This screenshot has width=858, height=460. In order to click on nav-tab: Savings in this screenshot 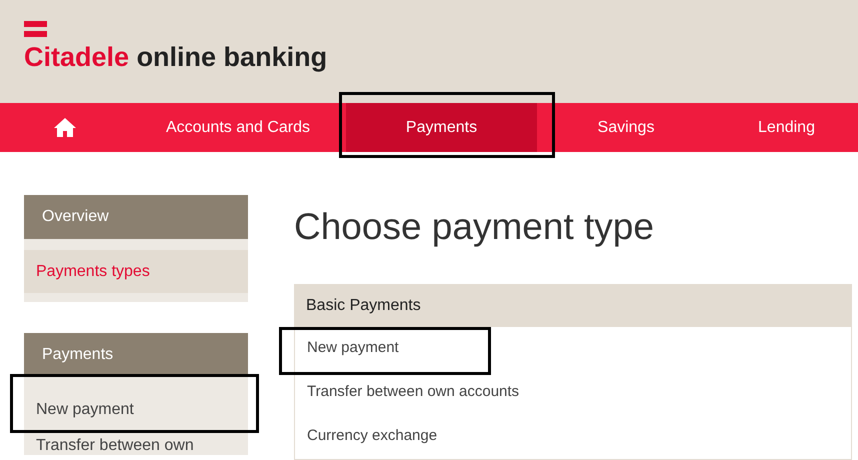, I will do `click(626, 127)`.